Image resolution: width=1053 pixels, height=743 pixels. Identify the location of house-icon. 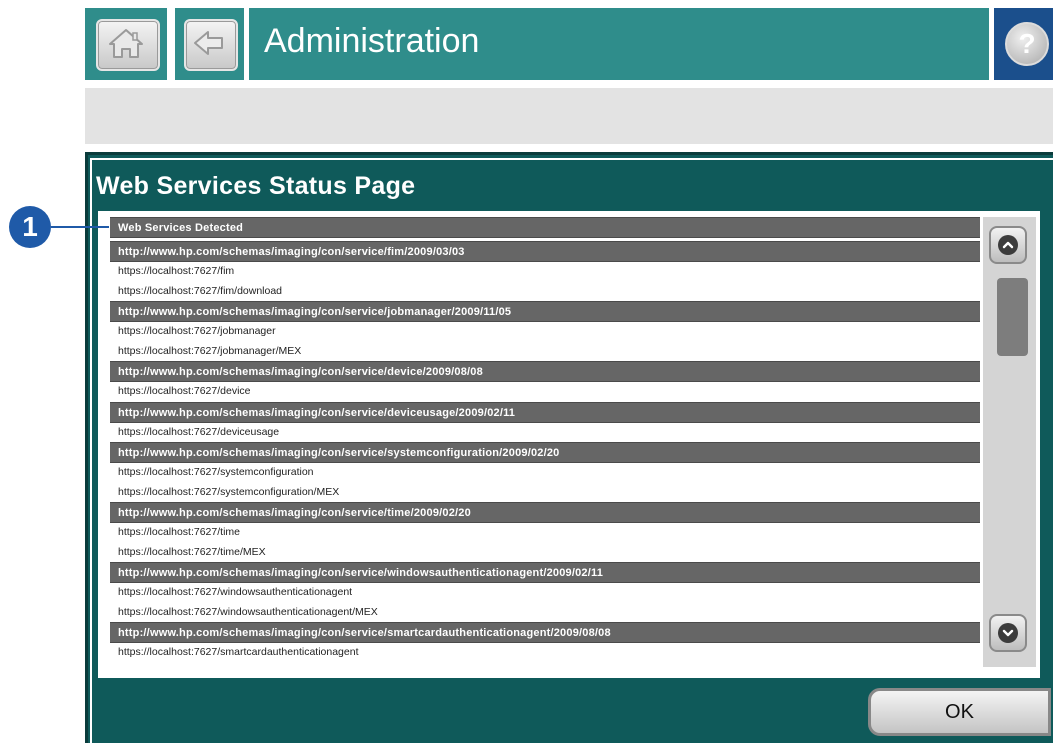
(126, 43).